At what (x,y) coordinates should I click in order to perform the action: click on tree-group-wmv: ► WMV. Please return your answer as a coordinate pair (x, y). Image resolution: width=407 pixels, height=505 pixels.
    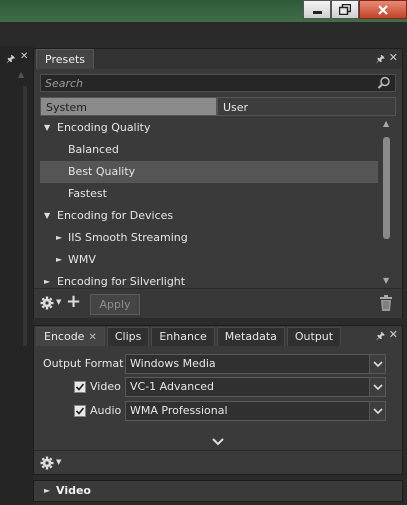
    Looking at the image, I should click on (209, 260).